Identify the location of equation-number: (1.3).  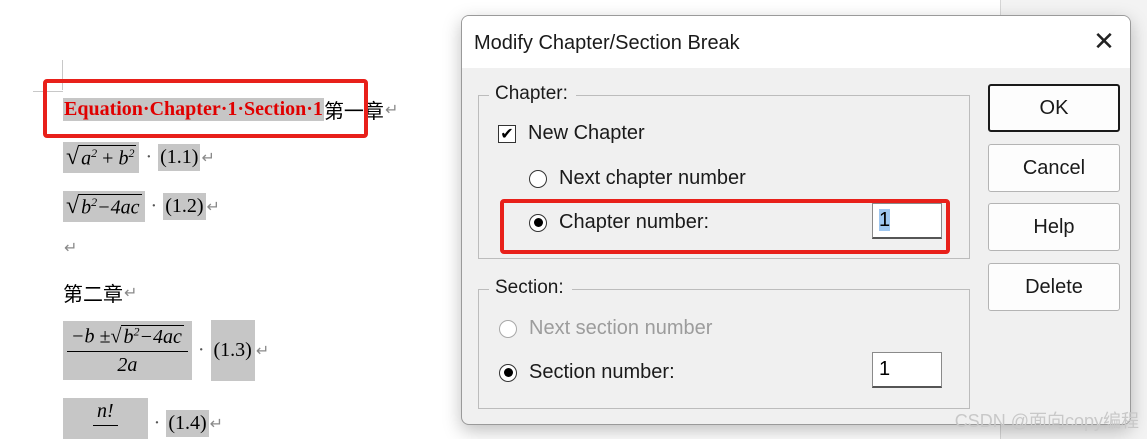
(232, 350).